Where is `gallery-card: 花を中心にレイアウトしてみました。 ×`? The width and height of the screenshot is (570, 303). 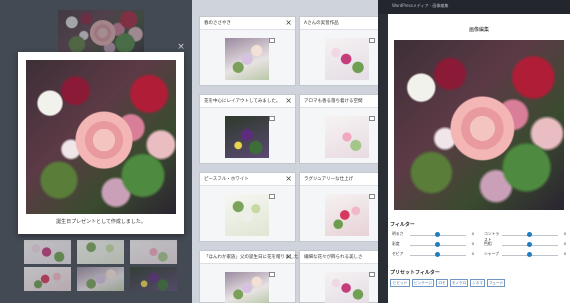
gallery-card: 花を中心にレイアウトしてみました。 × is located at coordinates (247, 129).